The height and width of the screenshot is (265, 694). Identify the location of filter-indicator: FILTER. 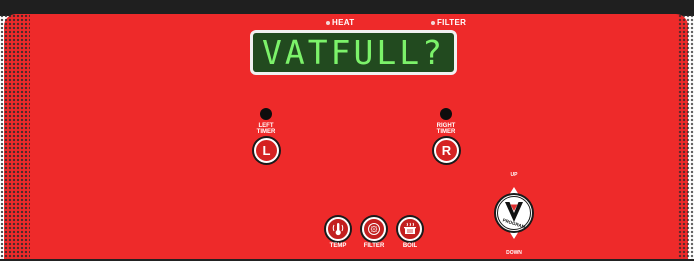
(448, 22).